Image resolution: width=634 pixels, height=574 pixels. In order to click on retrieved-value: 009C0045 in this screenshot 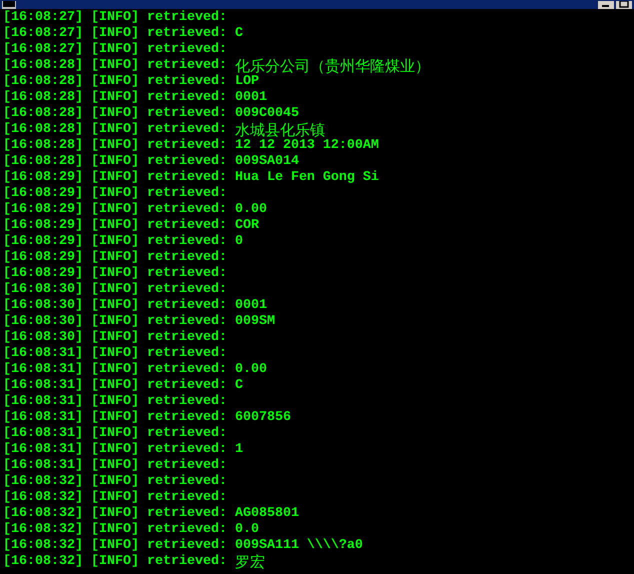, I will do `click(266, 114)`.